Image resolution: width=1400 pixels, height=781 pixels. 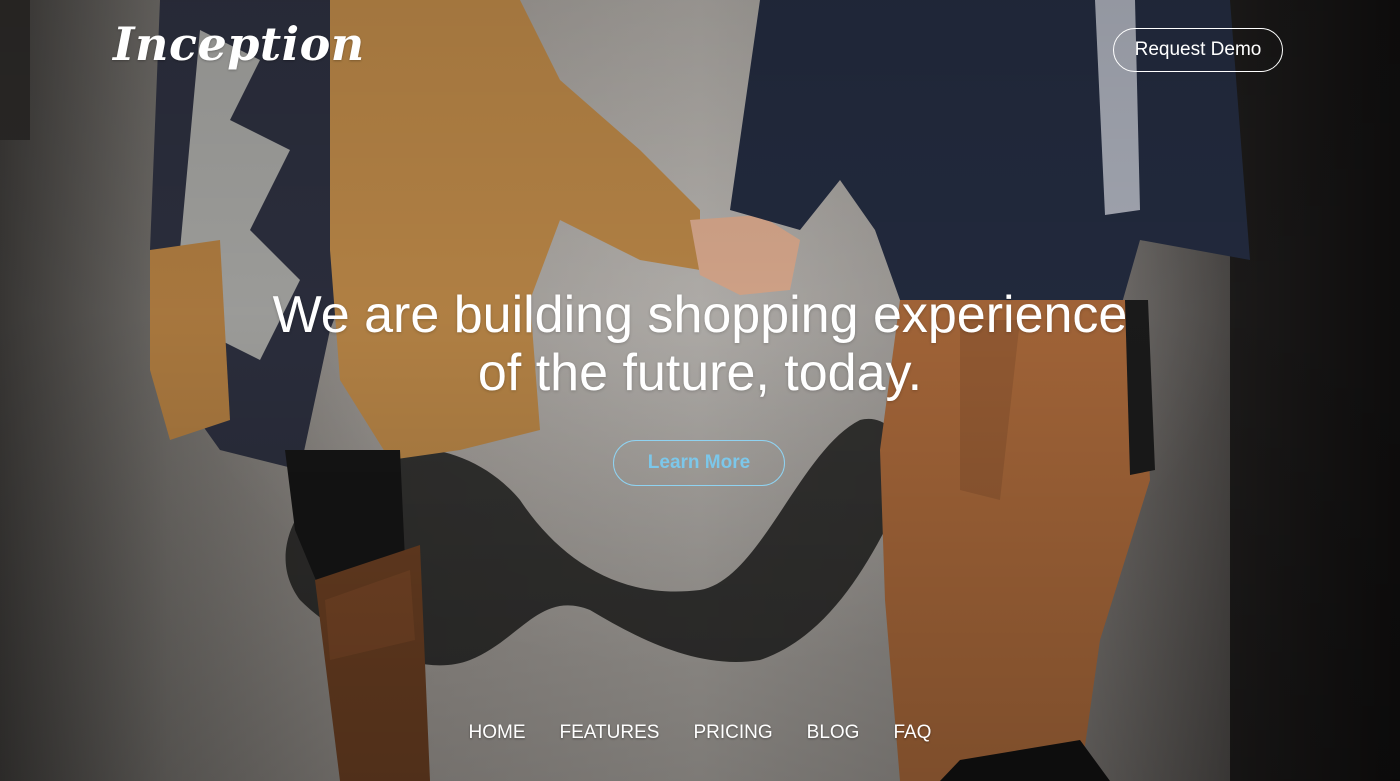 What do you see at coordinates (700, 373) in the screenshot?
I see `hero-headline-line2: of the future, today.` at bounding box center [700, 373].